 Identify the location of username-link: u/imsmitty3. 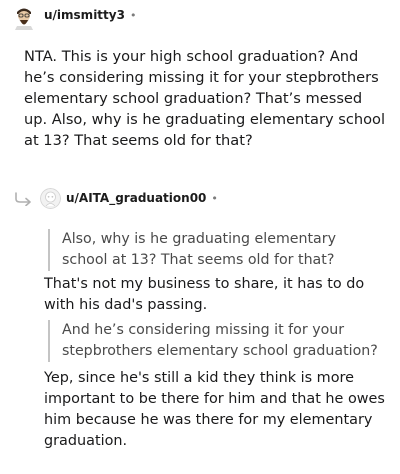
(84, 15).